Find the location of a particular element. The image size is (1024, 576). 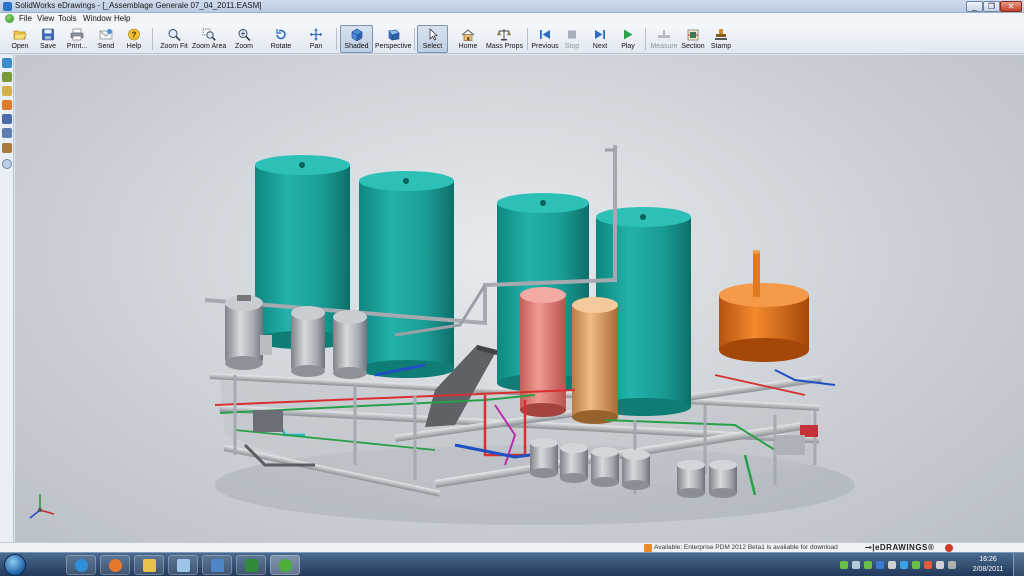

help-circle-icon is located at coordinates (949, 548).